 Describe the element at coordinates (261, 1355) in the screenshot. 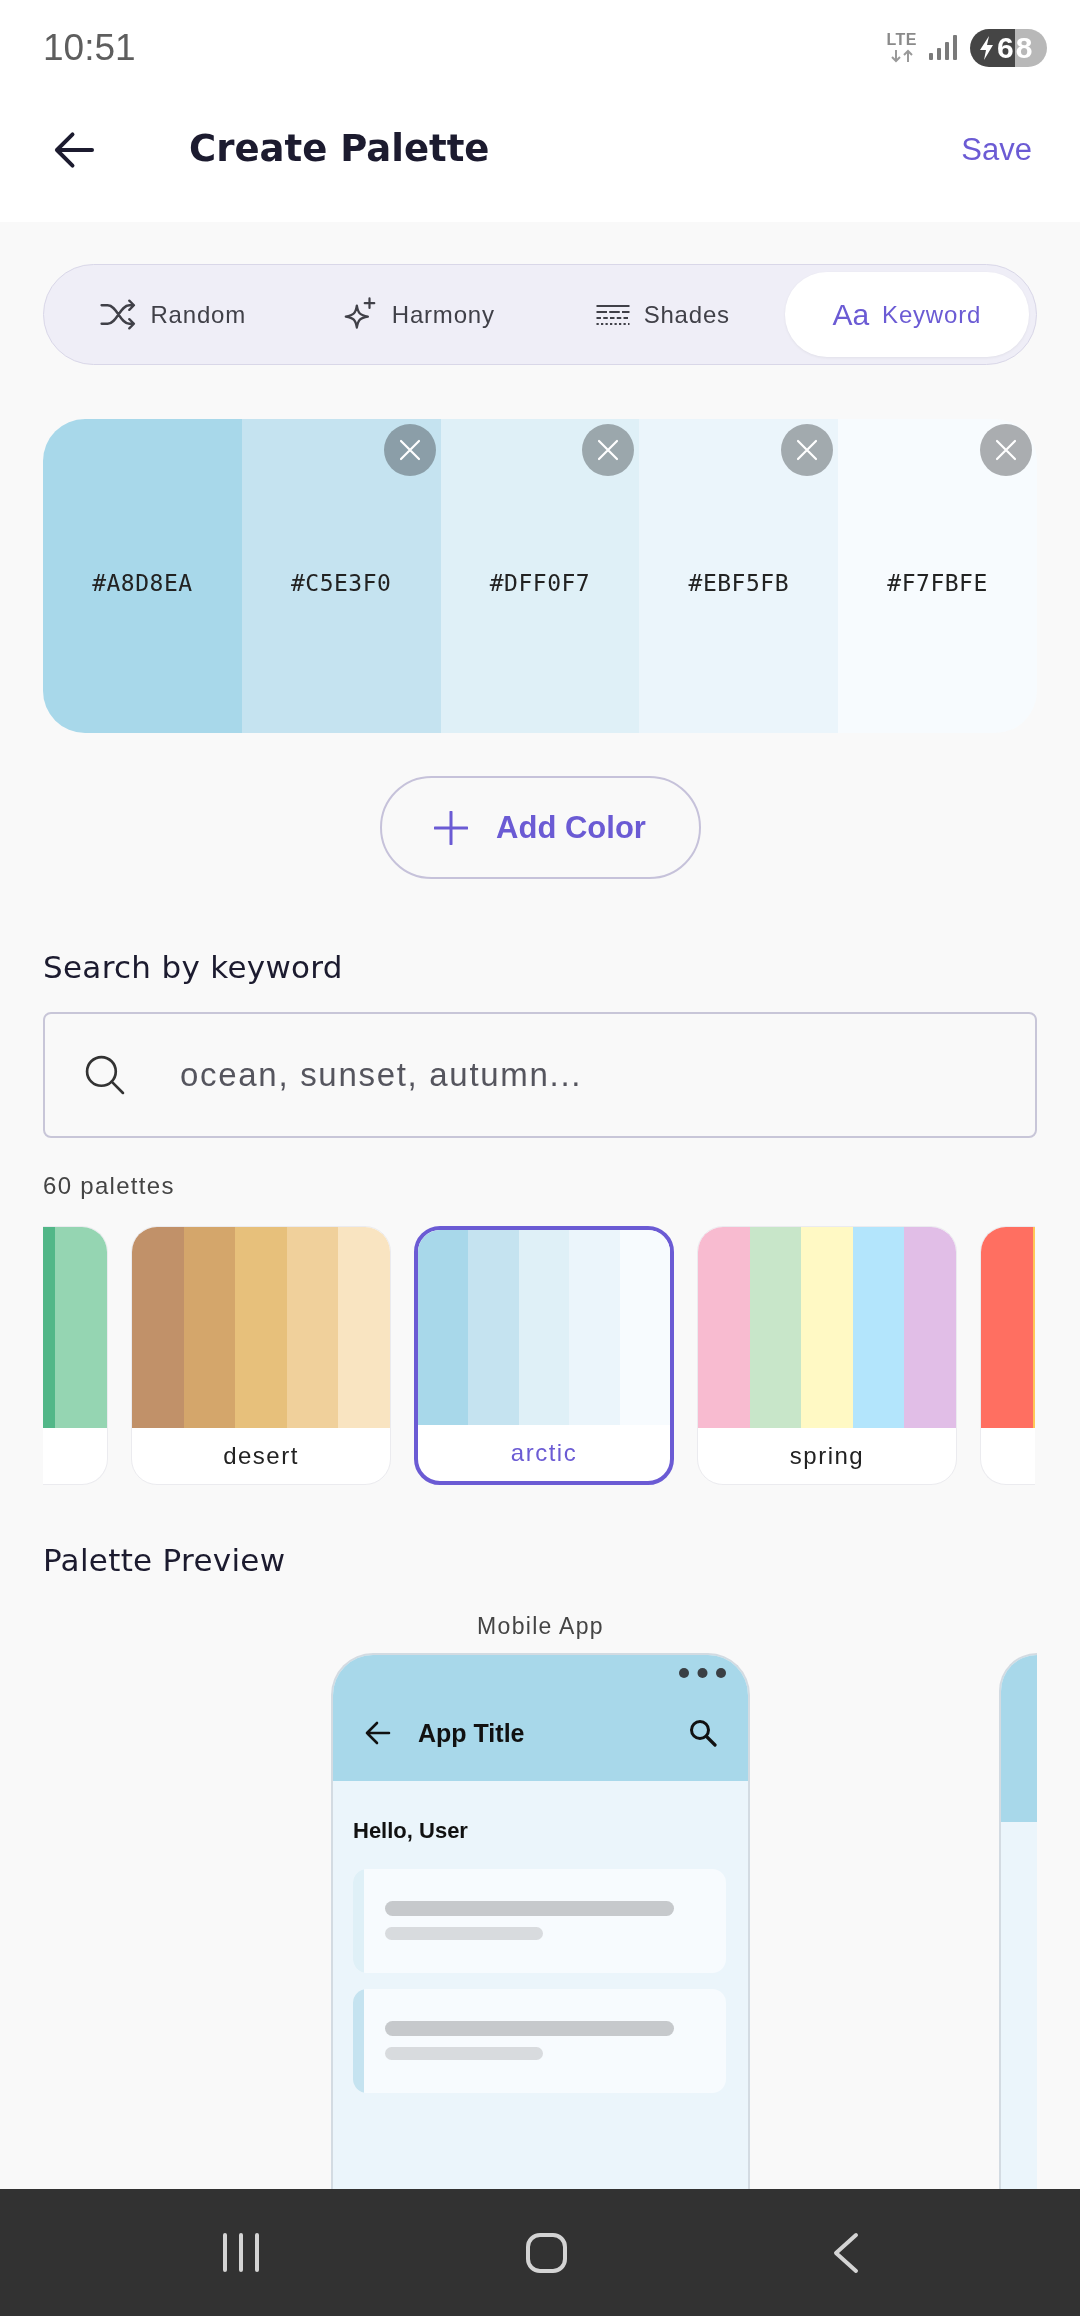

I see `palette-card: desert` at that location.